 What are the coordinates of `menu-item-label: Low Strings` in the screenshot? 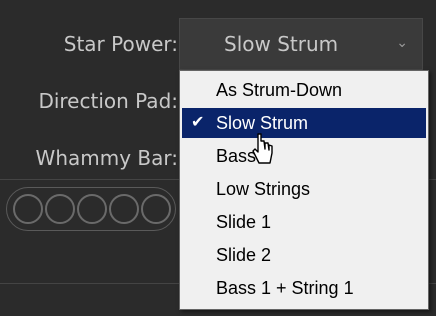 It's located at (263, 189).